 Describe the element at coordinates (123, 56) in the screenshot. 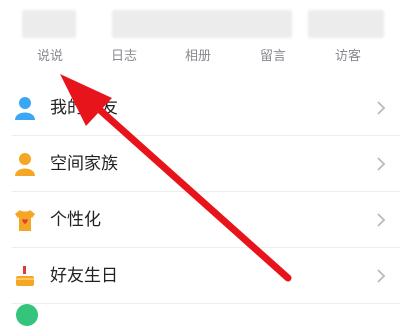

I see `tab-label: 日志` at that location.